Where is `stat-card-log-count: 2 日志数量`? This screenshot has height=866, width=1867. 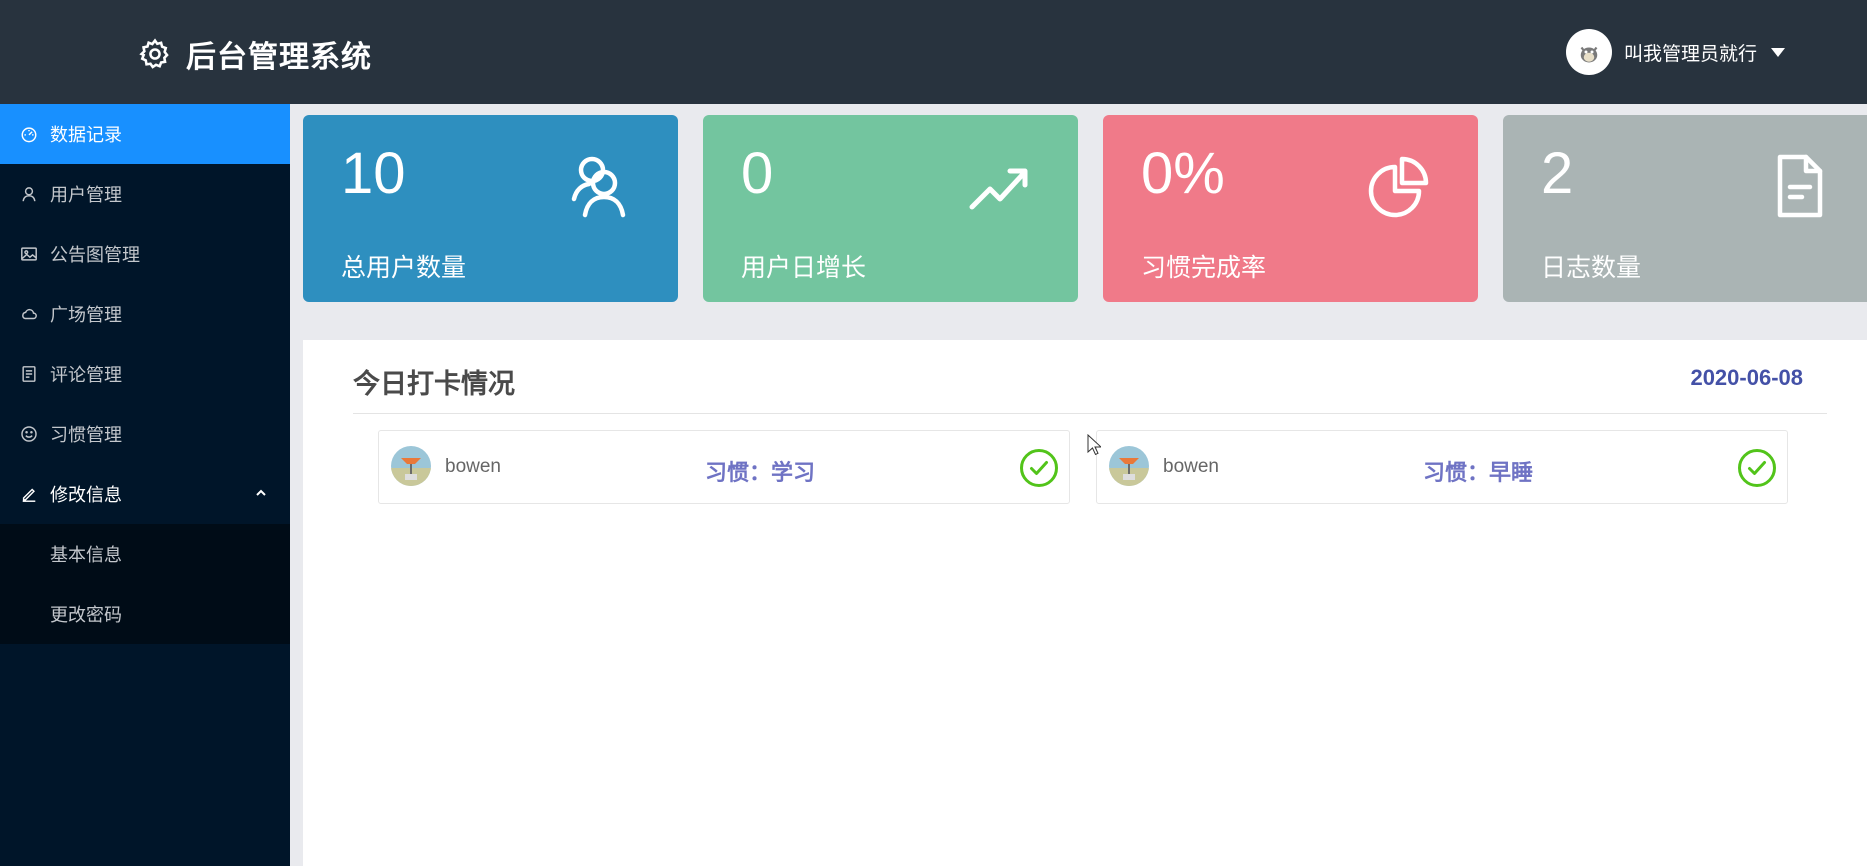
stat-card-log-count: 2 日志数量 is located at coordinates (1685, 208).